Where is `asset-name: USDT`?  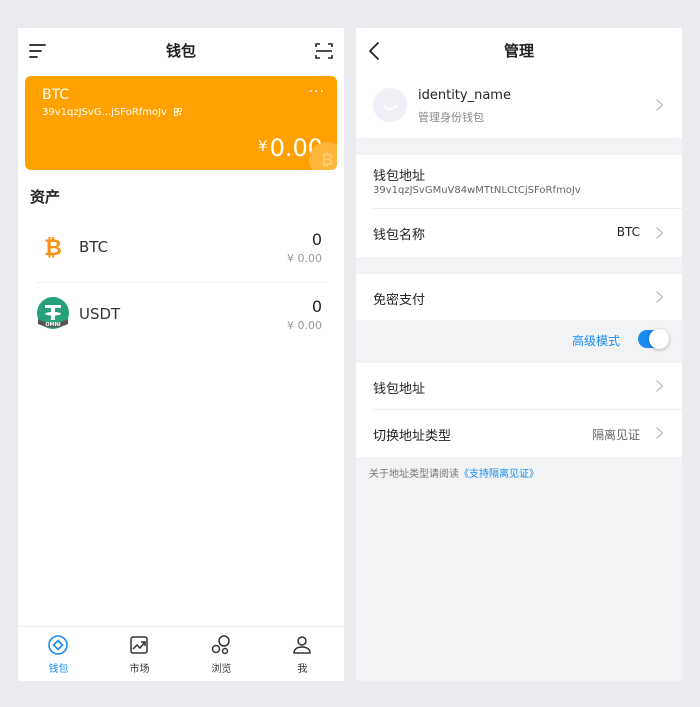
asset-name: USDT is located at coordinates (100, 314).